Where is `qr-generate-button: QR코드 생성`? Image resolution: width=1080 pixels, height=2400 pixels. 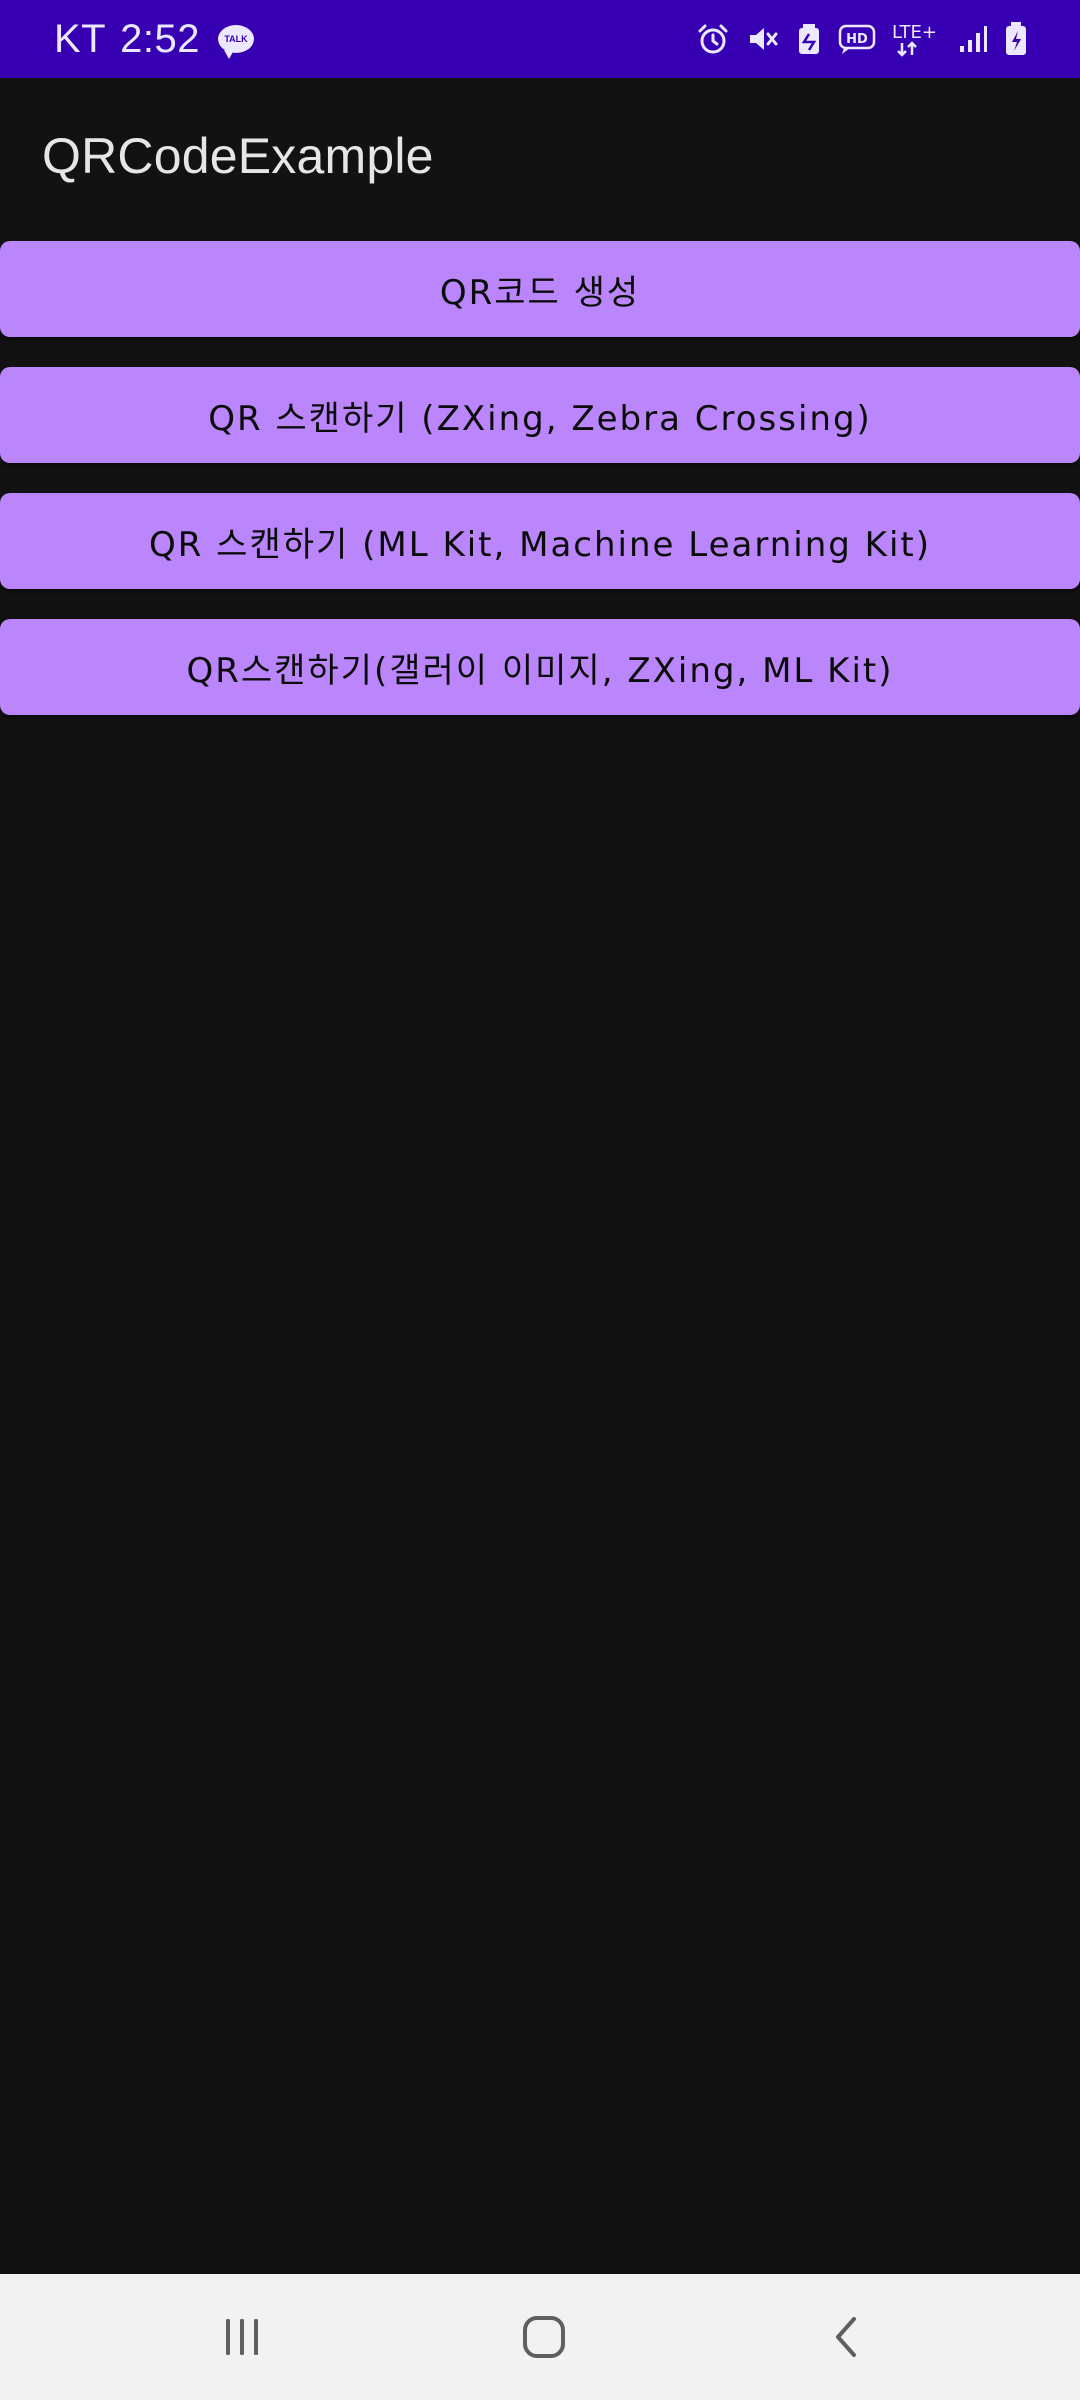
qr-generate-button: QR코드 생성 is located at coordinates (540, 289).